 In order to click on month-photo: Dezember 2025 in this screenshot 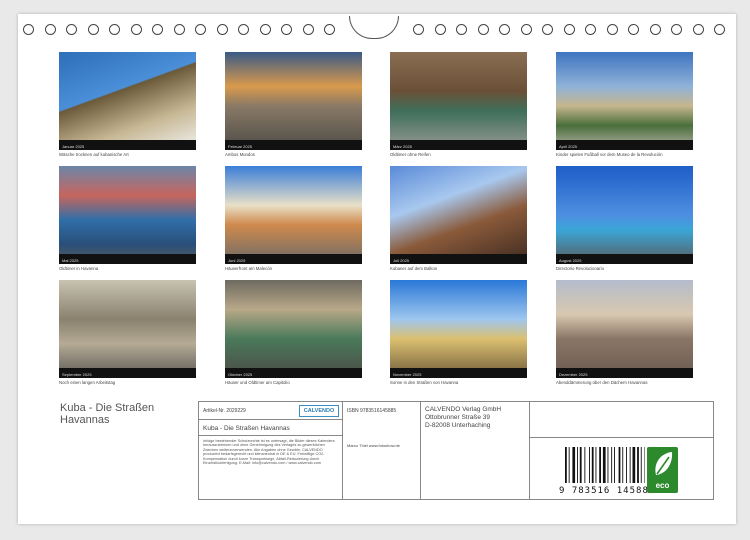, I will do `click(624, 329)`.